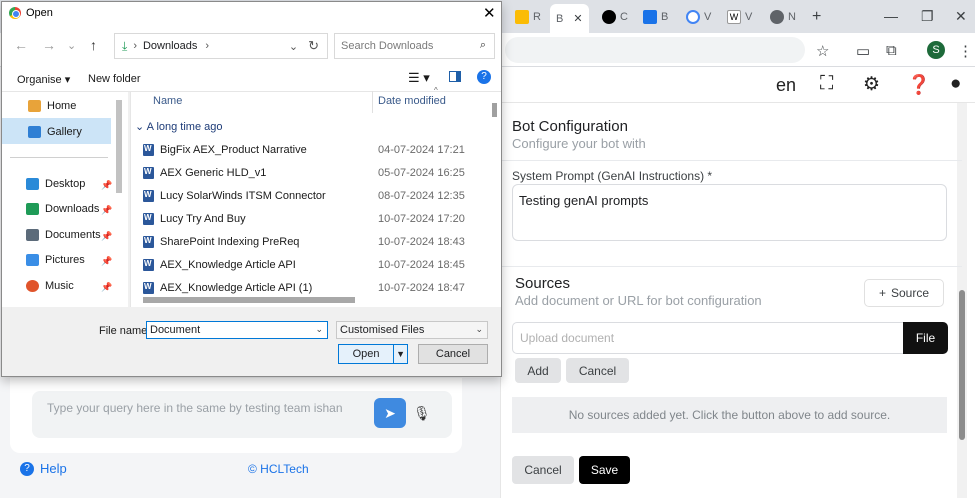  Describe the element at coordinates (32, 209) in the screenshot. I see `downloads-icon` at that location.